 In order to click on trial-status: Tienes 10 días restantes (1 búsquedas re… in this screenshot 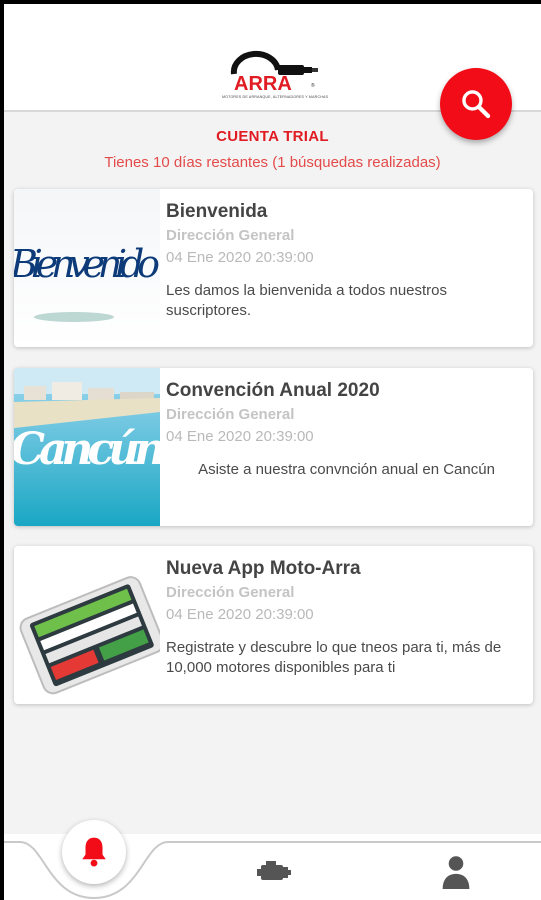, I will do `click(272, 162)`.